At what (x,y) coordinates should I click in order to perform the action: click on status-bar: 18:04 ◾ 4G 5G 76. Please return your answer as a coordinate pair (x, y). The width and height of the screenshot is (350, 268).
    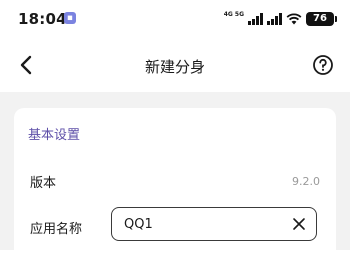
    Looking at the image, I should click on (175, 20).